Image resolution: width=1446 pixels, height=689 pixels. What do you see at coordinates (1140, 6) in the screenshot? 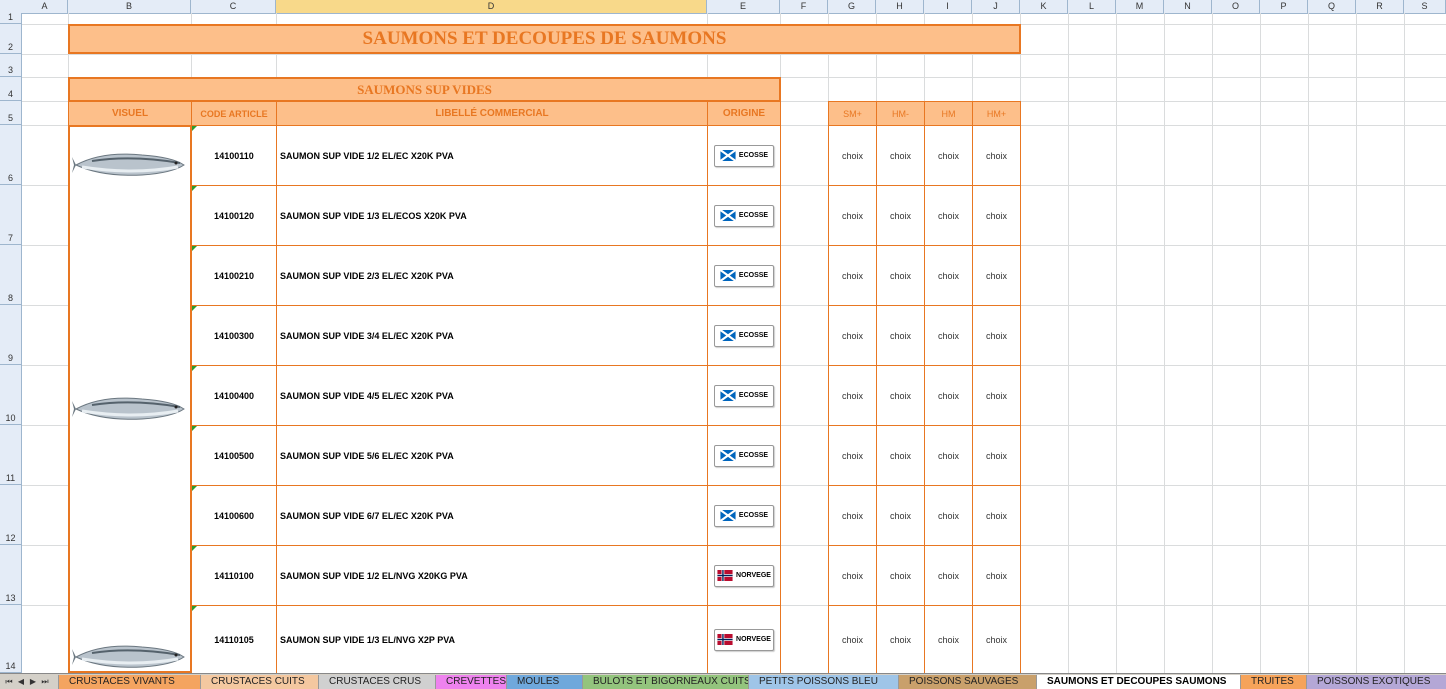
I see `column-header-m: M` at bounding box center [1140, 6].